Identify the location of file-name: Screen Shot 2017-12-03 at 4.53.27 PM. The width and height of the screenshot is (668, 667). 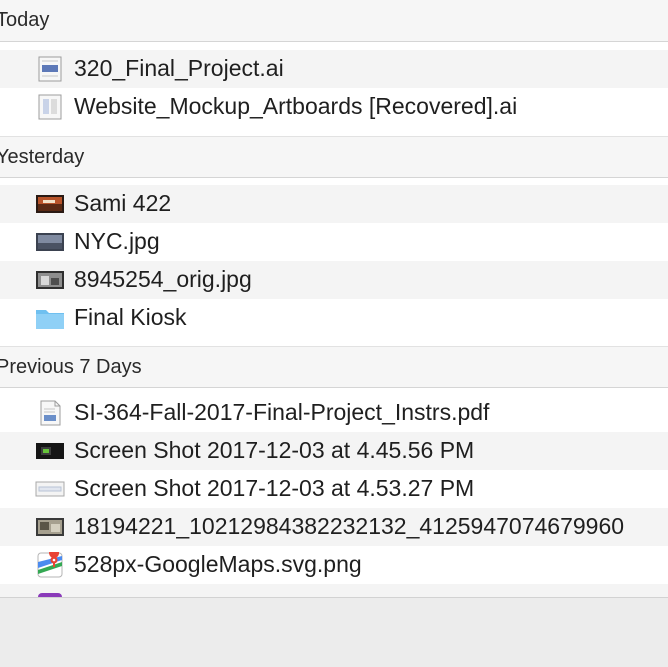
(274, 488).